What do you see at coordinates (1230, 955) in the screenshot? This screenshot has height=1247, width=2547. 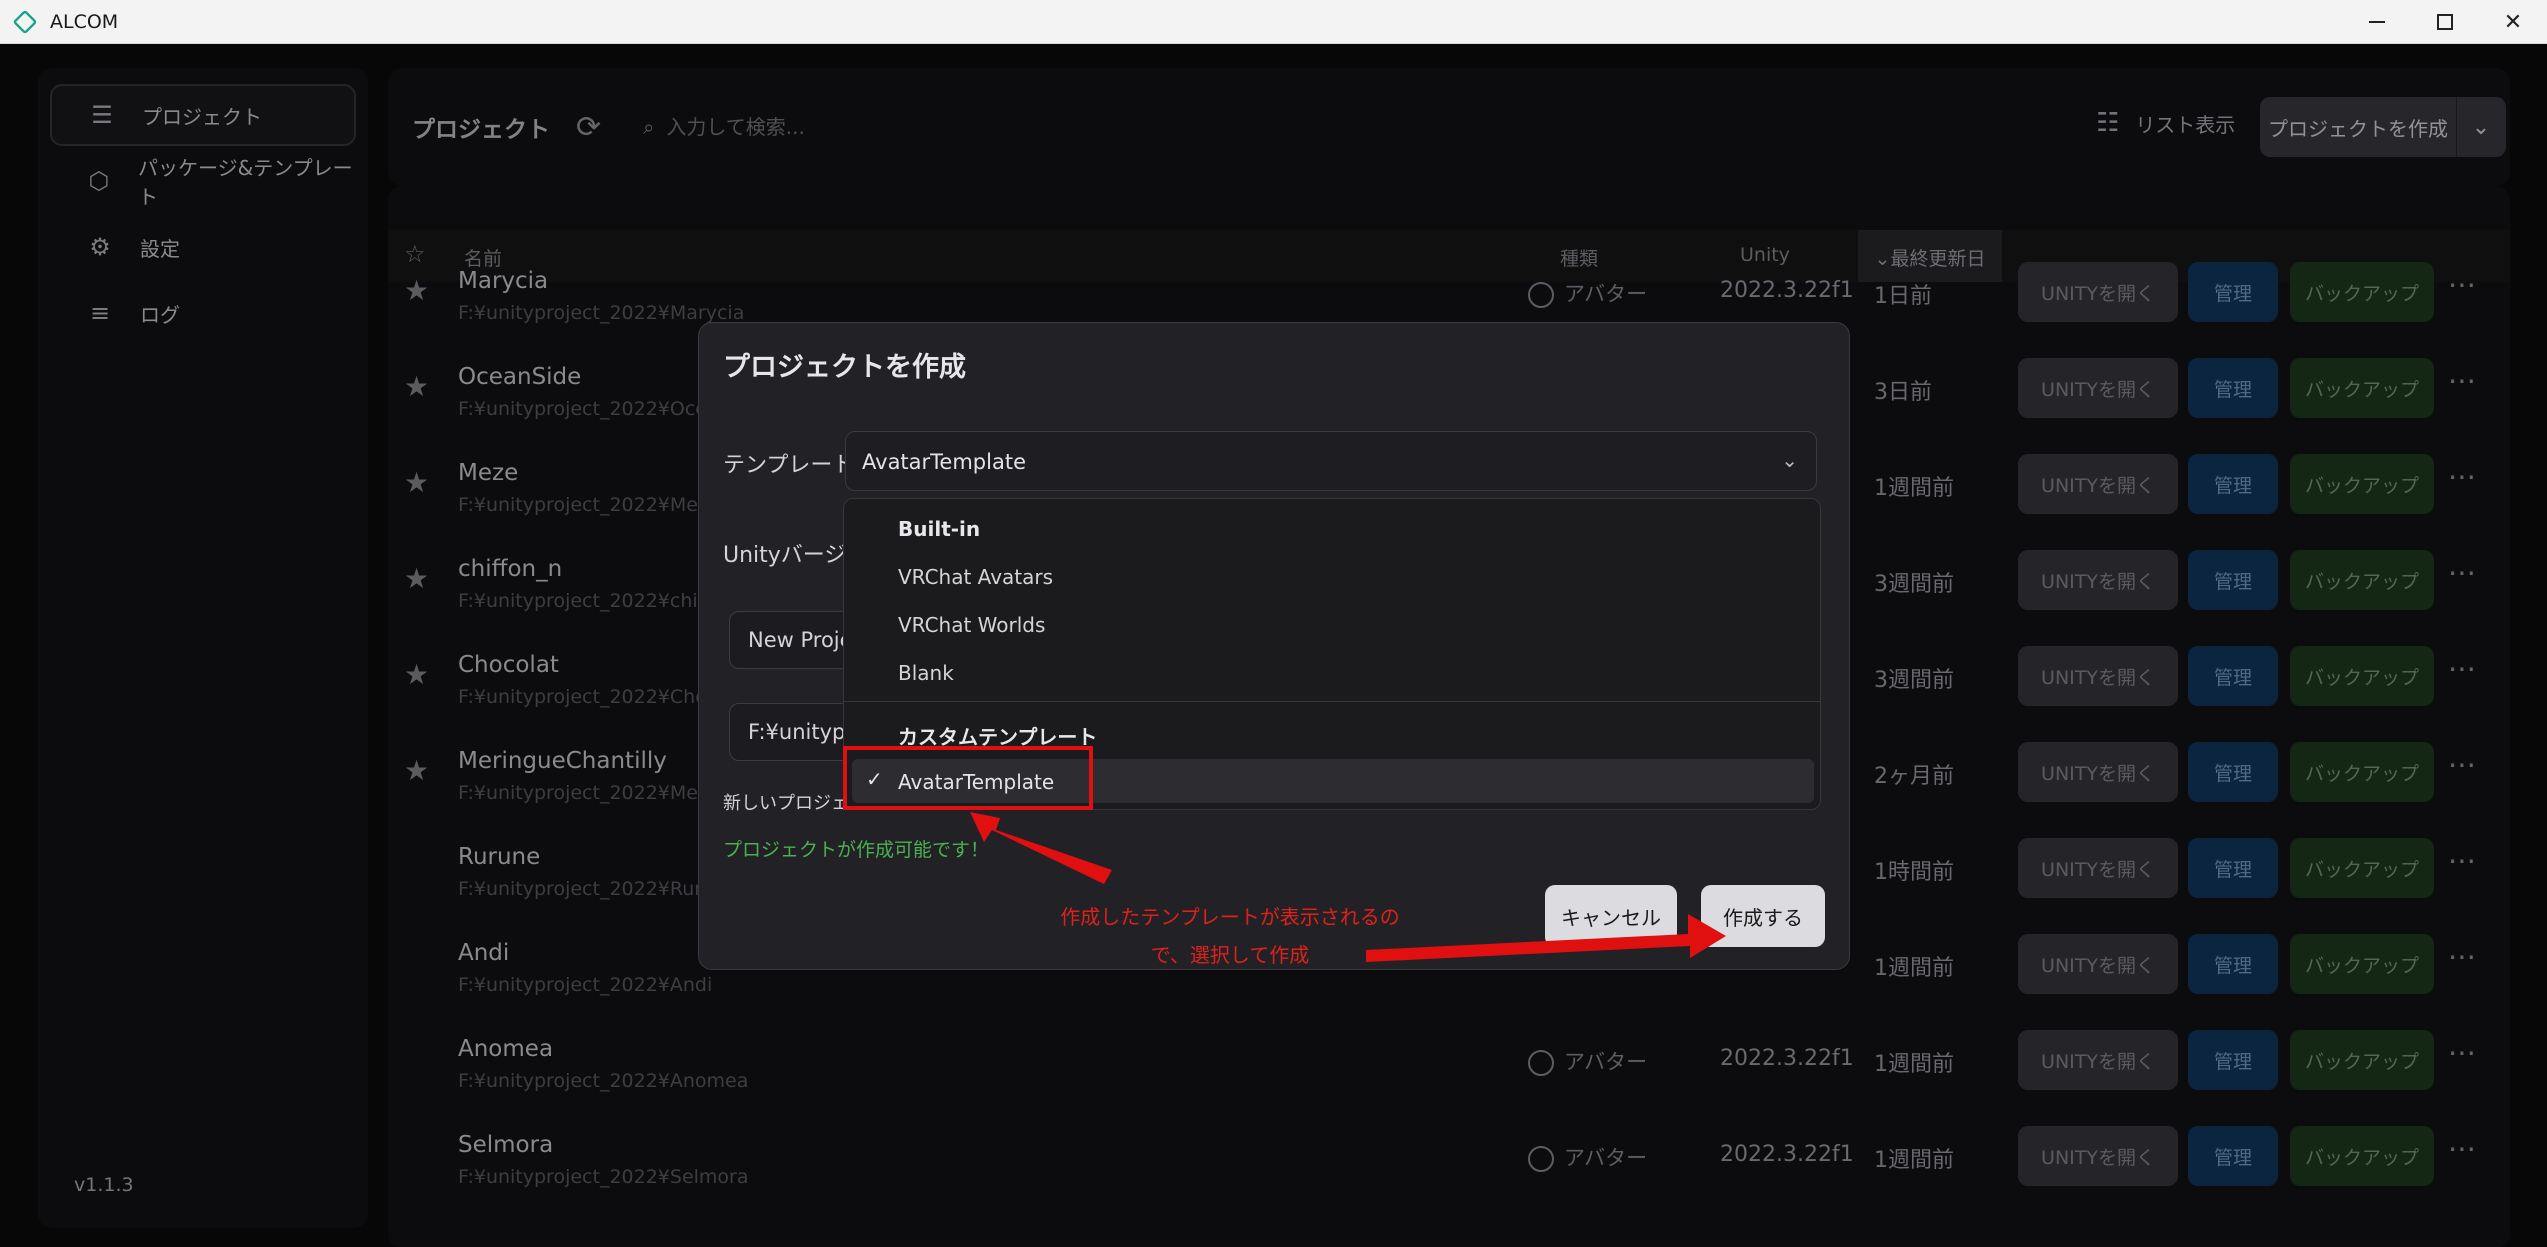 I see `annotation-line-2: で、選択して作成` at bounding box center [1230, 955].